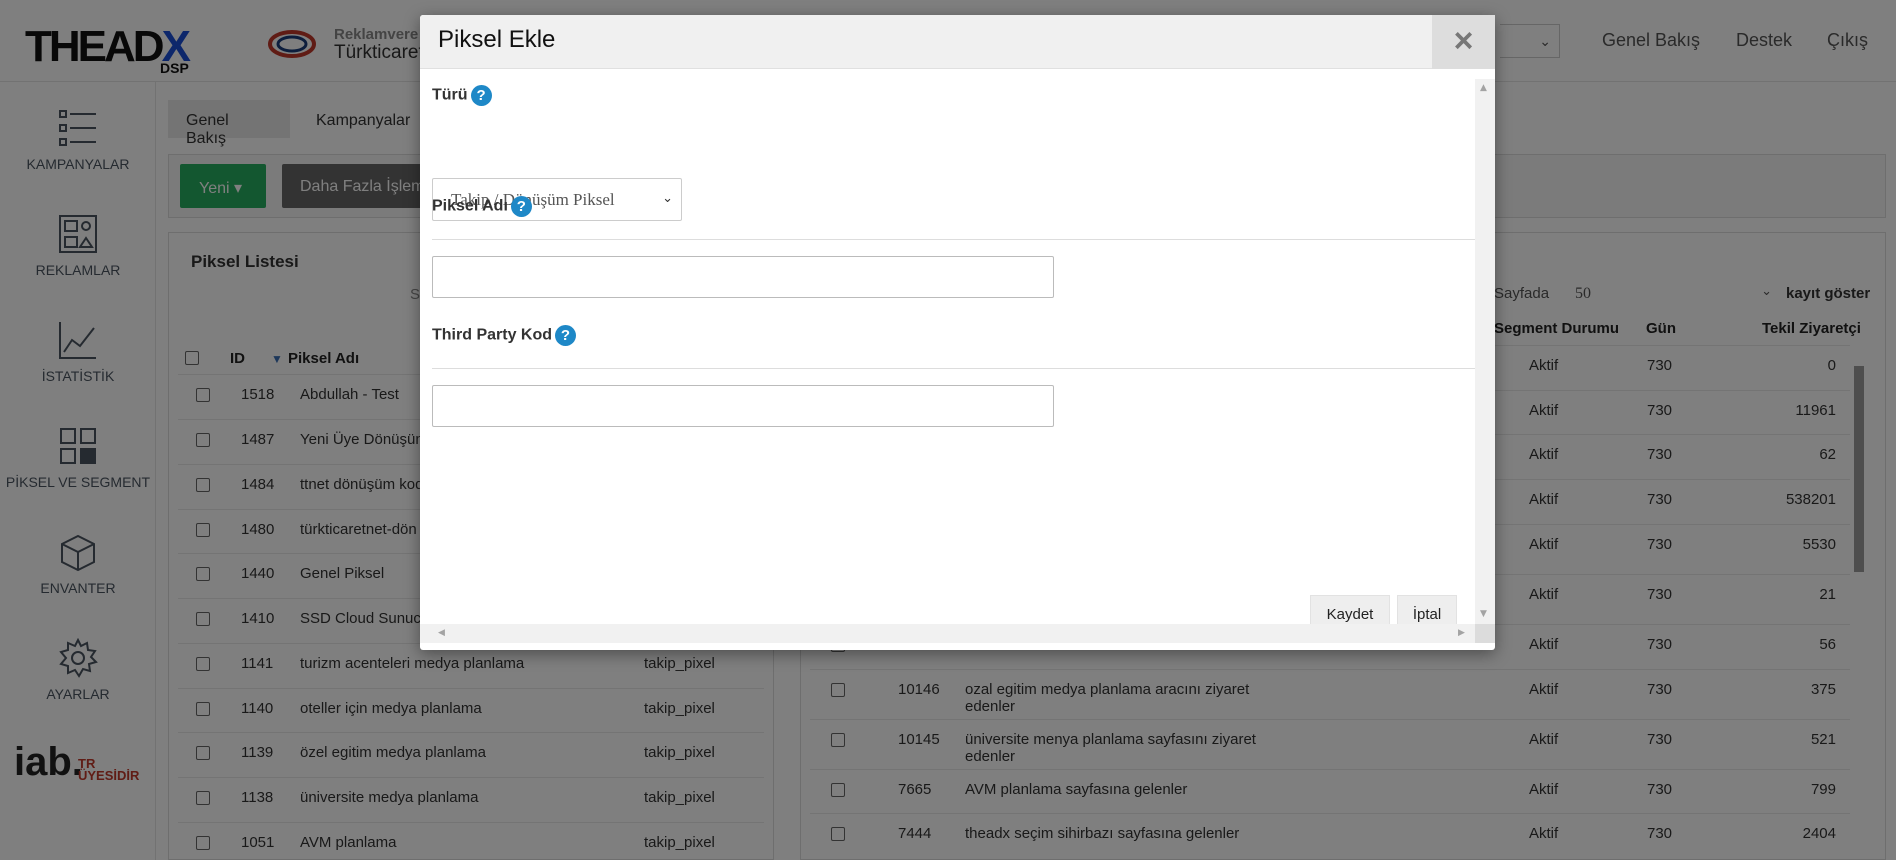  Describe the element at coordinates (1485, 351) in the screenshot. I see `modal-vertical-scrollbar: ▲ ▼` at that location.